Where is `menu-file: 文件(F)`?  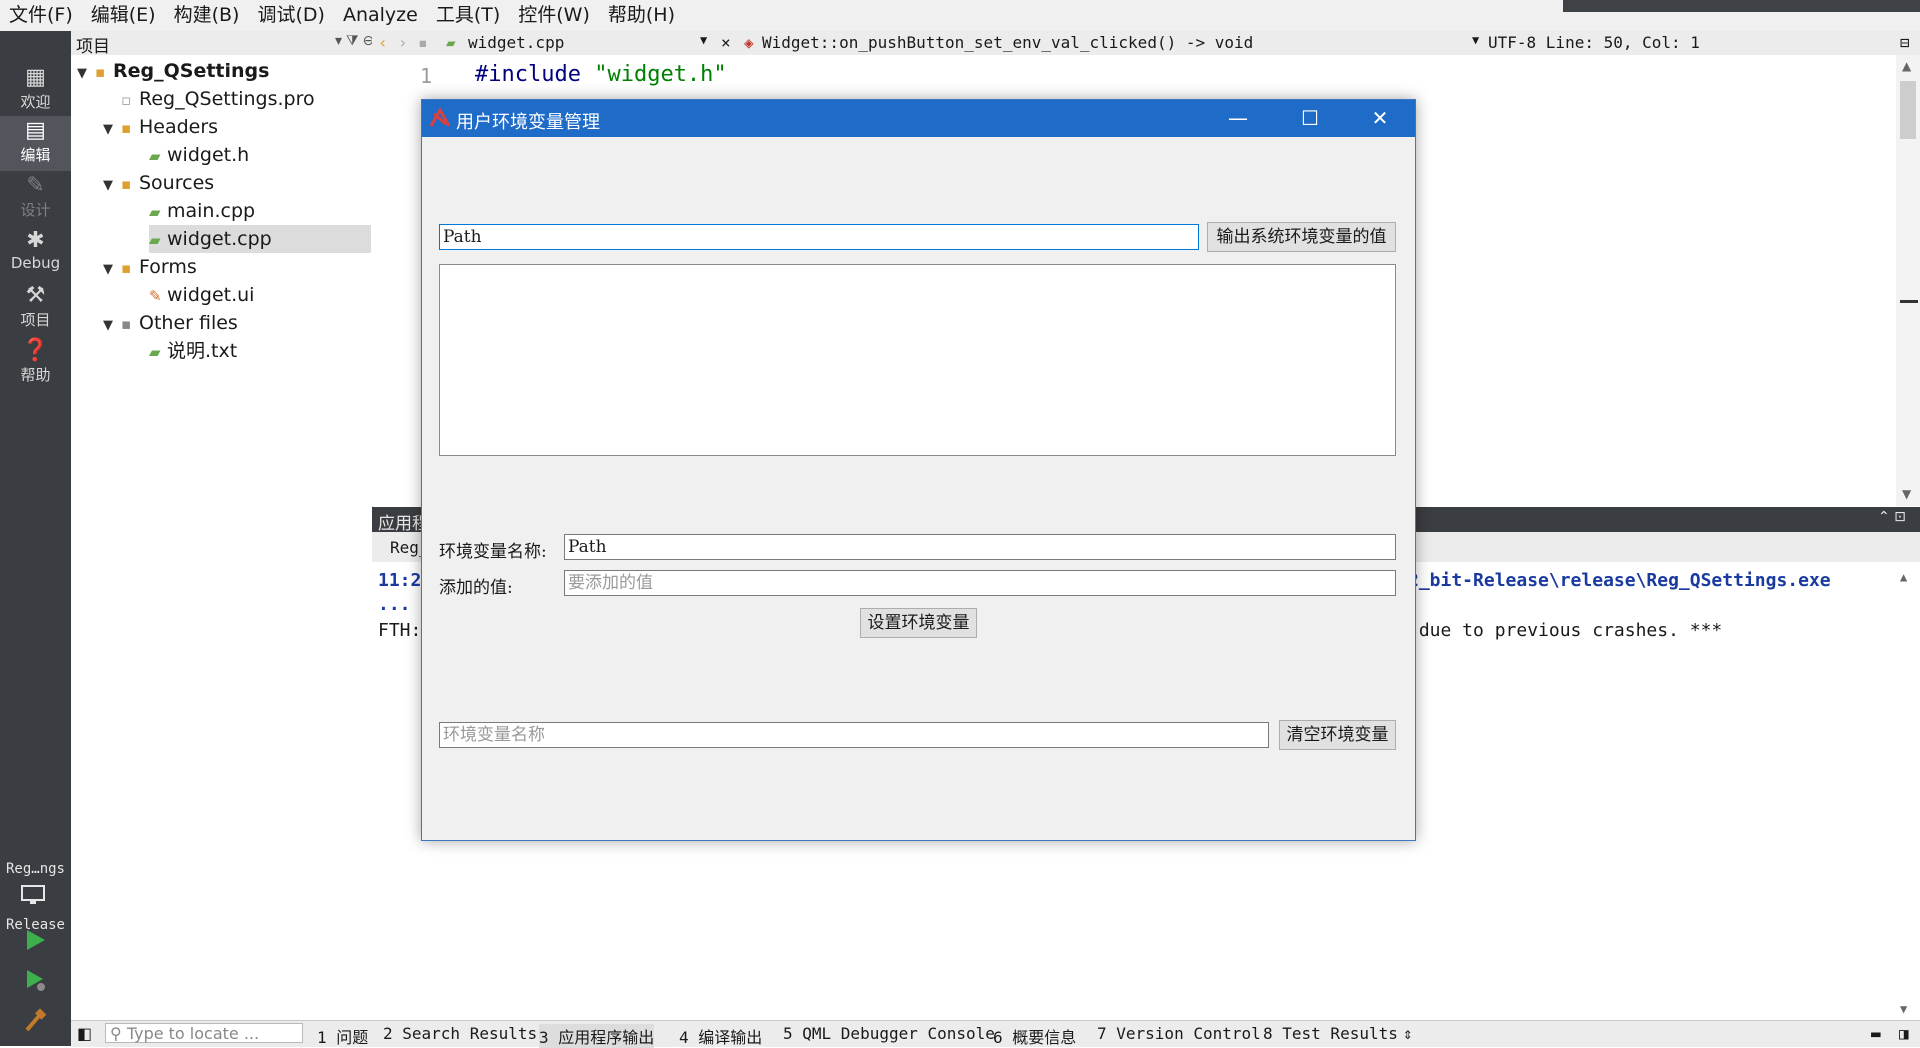 menu-file: 文件(F) is located at coordinates (41, 15).